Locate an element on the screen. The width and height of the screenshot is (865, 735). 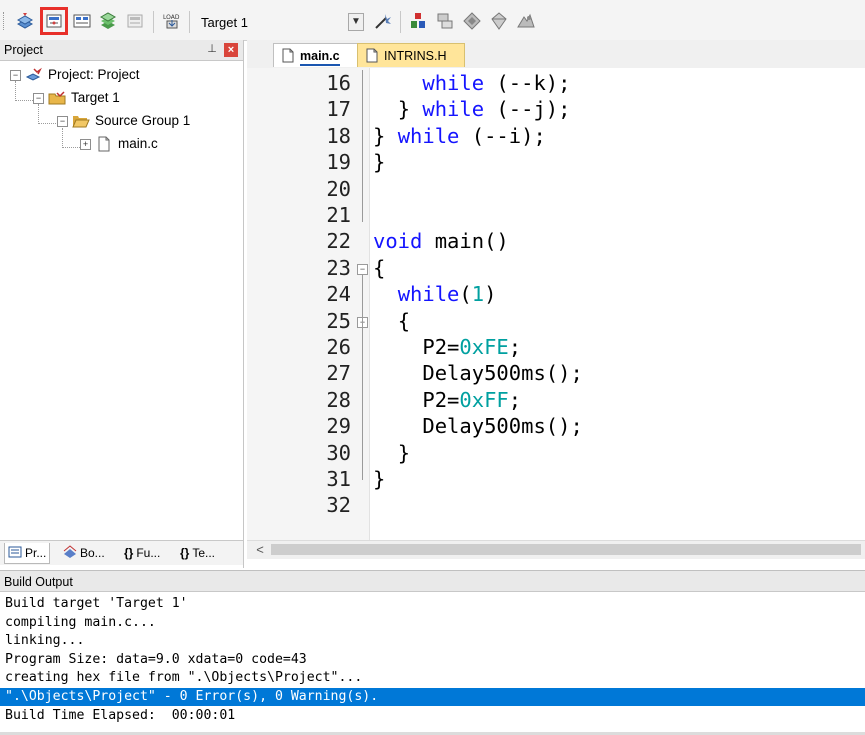
build-icon is located at coordinates (54, 21).